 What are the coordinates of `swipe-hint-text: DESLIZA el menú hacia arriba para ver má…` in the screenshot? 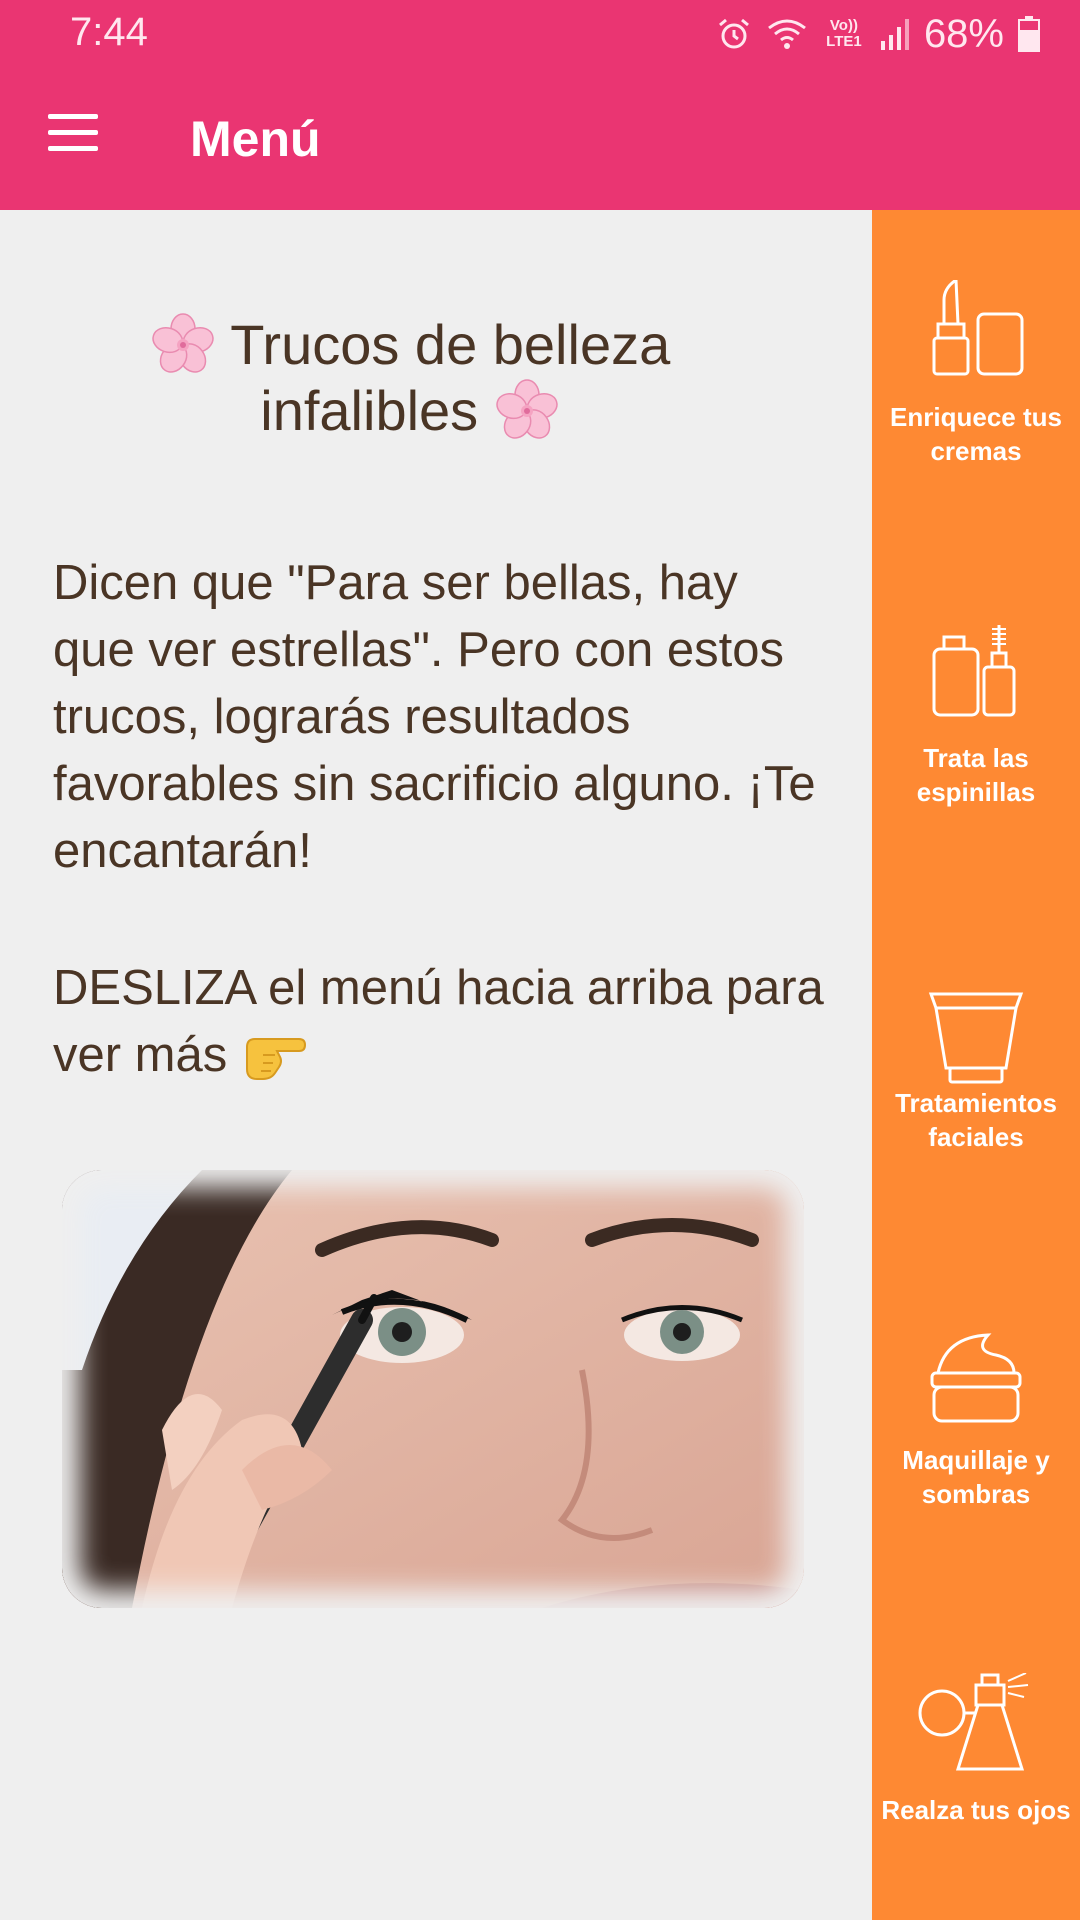 It's located at (438, 1021).